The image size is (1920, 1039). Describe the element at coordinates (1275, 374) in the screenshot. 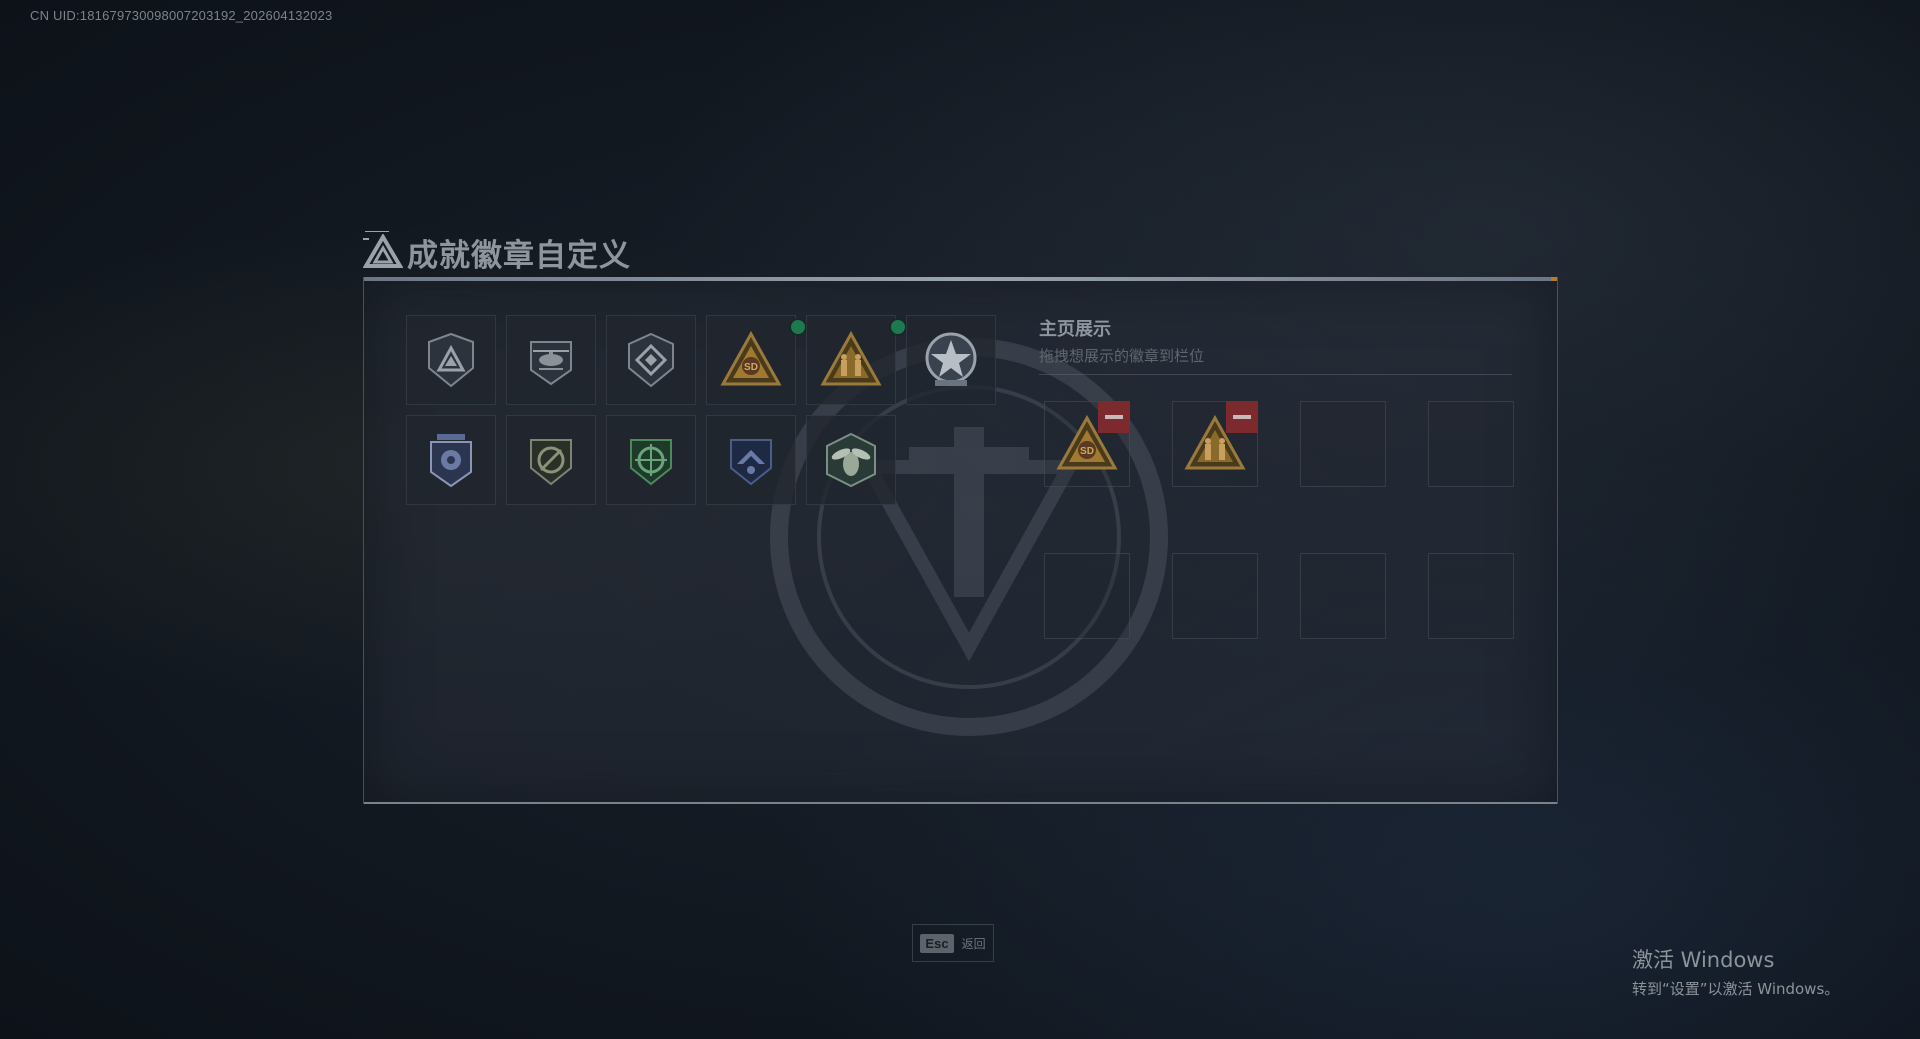

I see `divider` at that location.